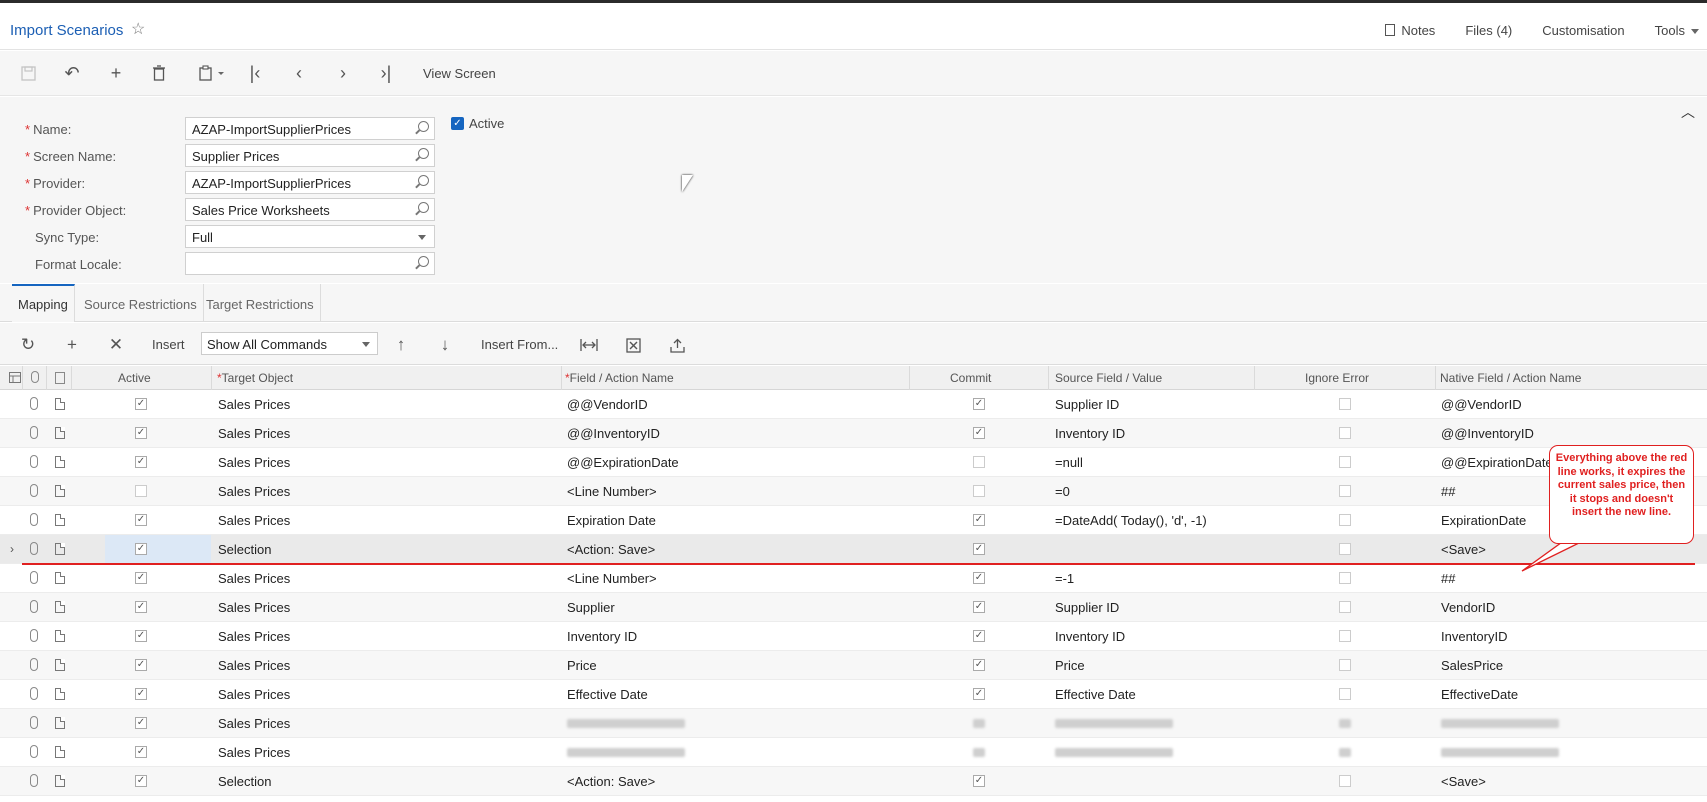 The image size is (1707, 802). Describe the element at coordinates (602, 636) in the screenshot. I see `field-action-cell: Inventory ID` at that location.